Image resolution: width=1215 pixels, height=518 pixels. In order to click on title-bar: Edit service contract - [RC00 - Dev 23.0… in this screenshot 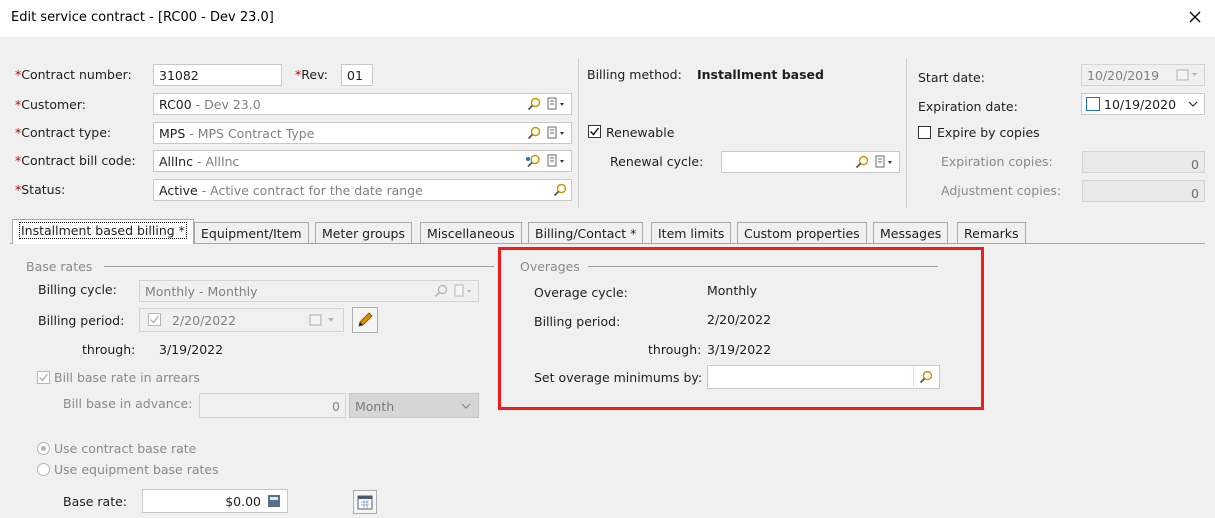, I will do `click(607, 18)`.